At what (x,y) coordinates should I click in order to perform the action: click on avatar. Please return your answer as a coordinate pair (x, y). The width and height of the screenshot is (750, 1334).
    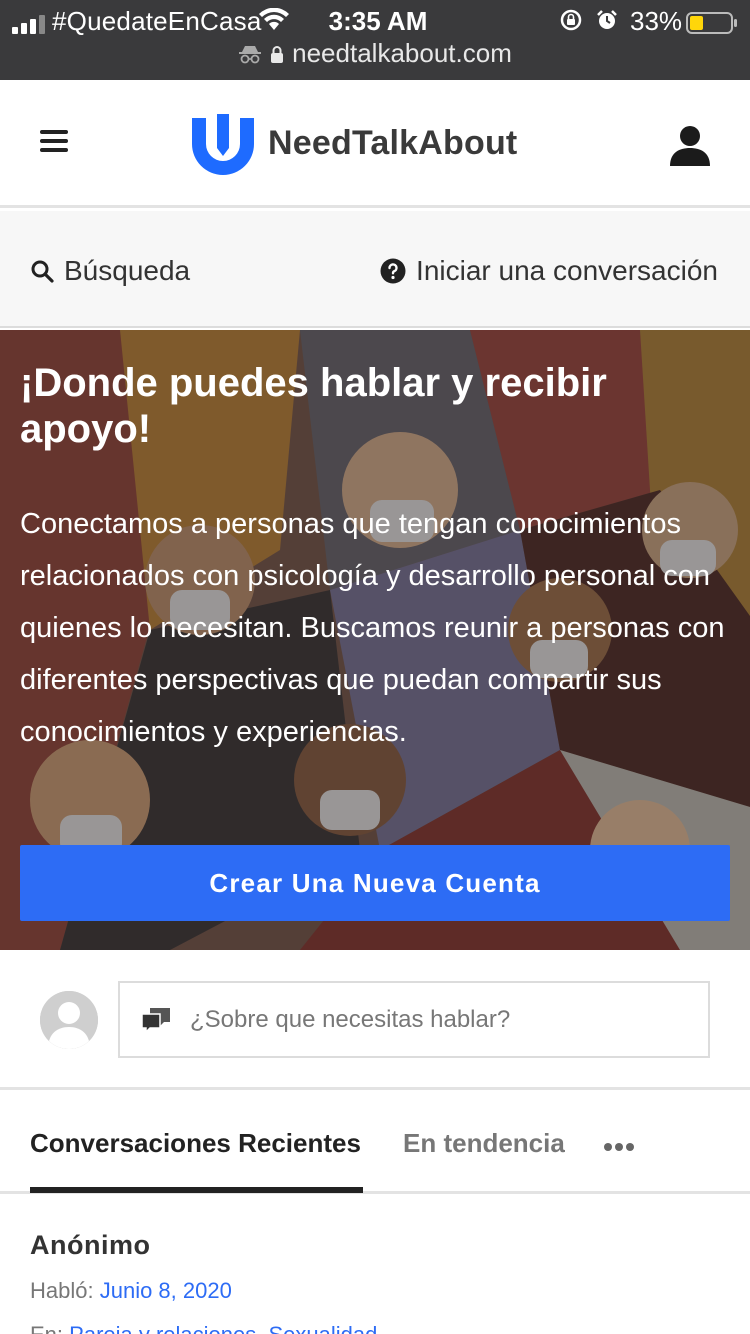
    Looking at the image, I should click on (69, 1020).